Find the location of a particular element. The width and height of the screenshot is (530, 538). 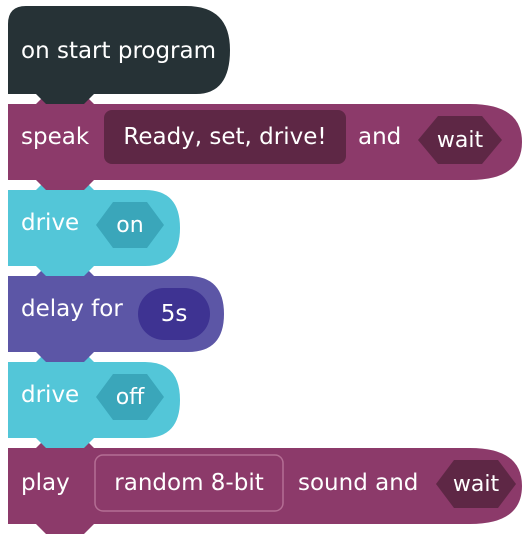

drive-on-label: drive is located at coordinates (50, 223).